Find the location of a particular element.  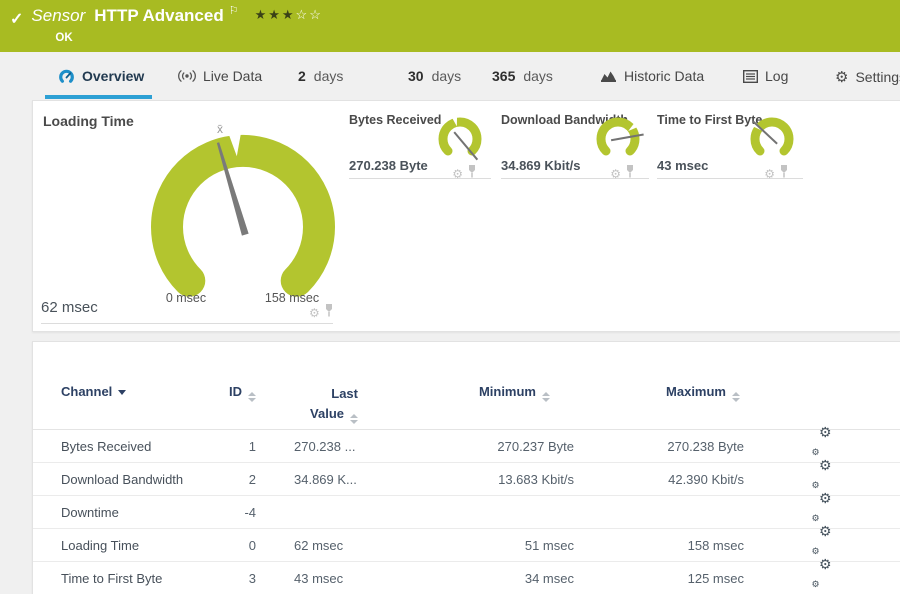

channel-name: Bytes Received is located at coordinates (137, 446).